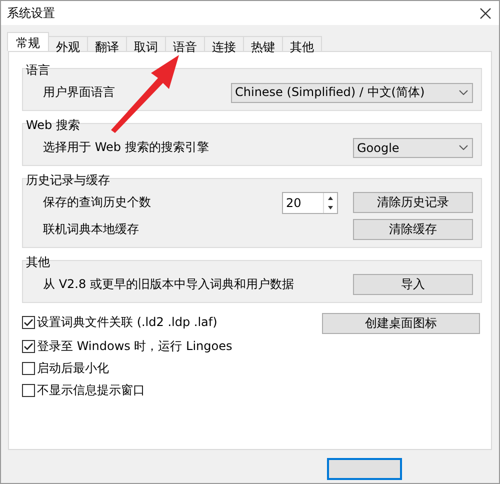  Describe the element at coordinates (364, 469) in the screenshot. I see `dialog-button` at that location.